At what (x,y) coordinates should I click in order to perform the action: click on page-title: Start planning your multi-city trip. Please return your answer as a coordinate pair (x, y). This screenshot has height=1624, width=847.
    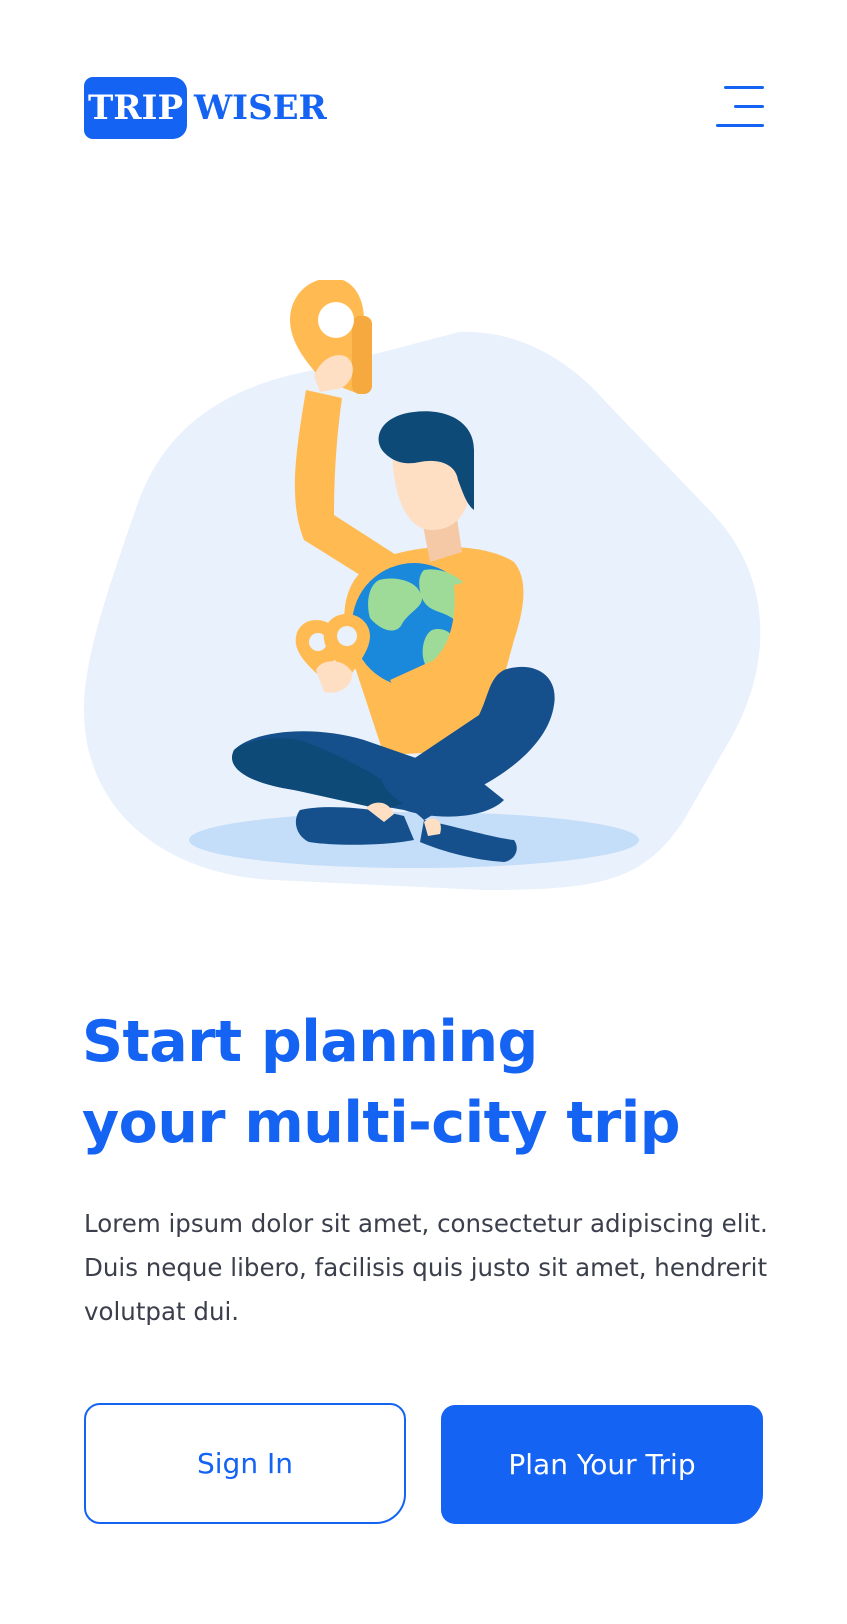
    Looking at the image, I should click on (381, 1083).